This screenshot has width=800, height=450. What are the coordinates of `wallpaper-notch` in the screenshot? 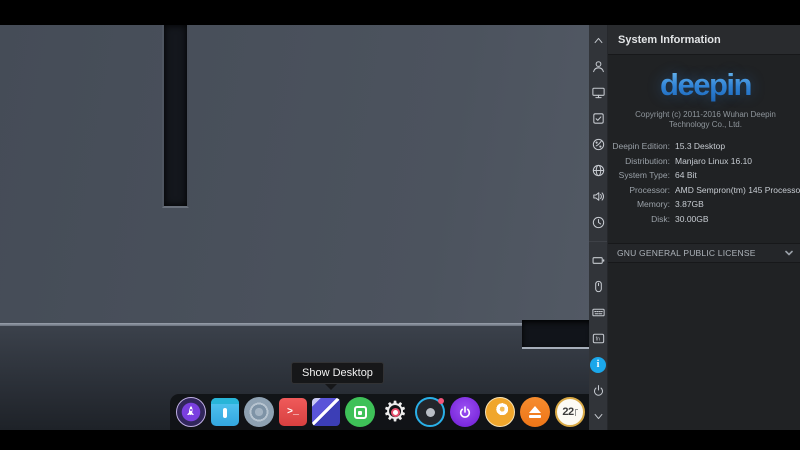 It's located at (557, 333).